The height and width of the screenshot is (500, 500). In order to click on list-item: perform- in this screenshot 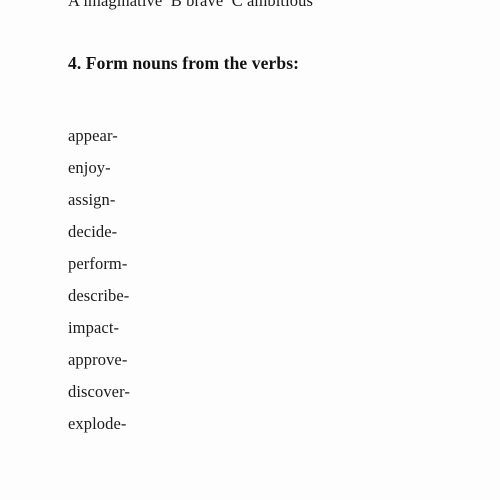, I will do `click(98, 263)`.